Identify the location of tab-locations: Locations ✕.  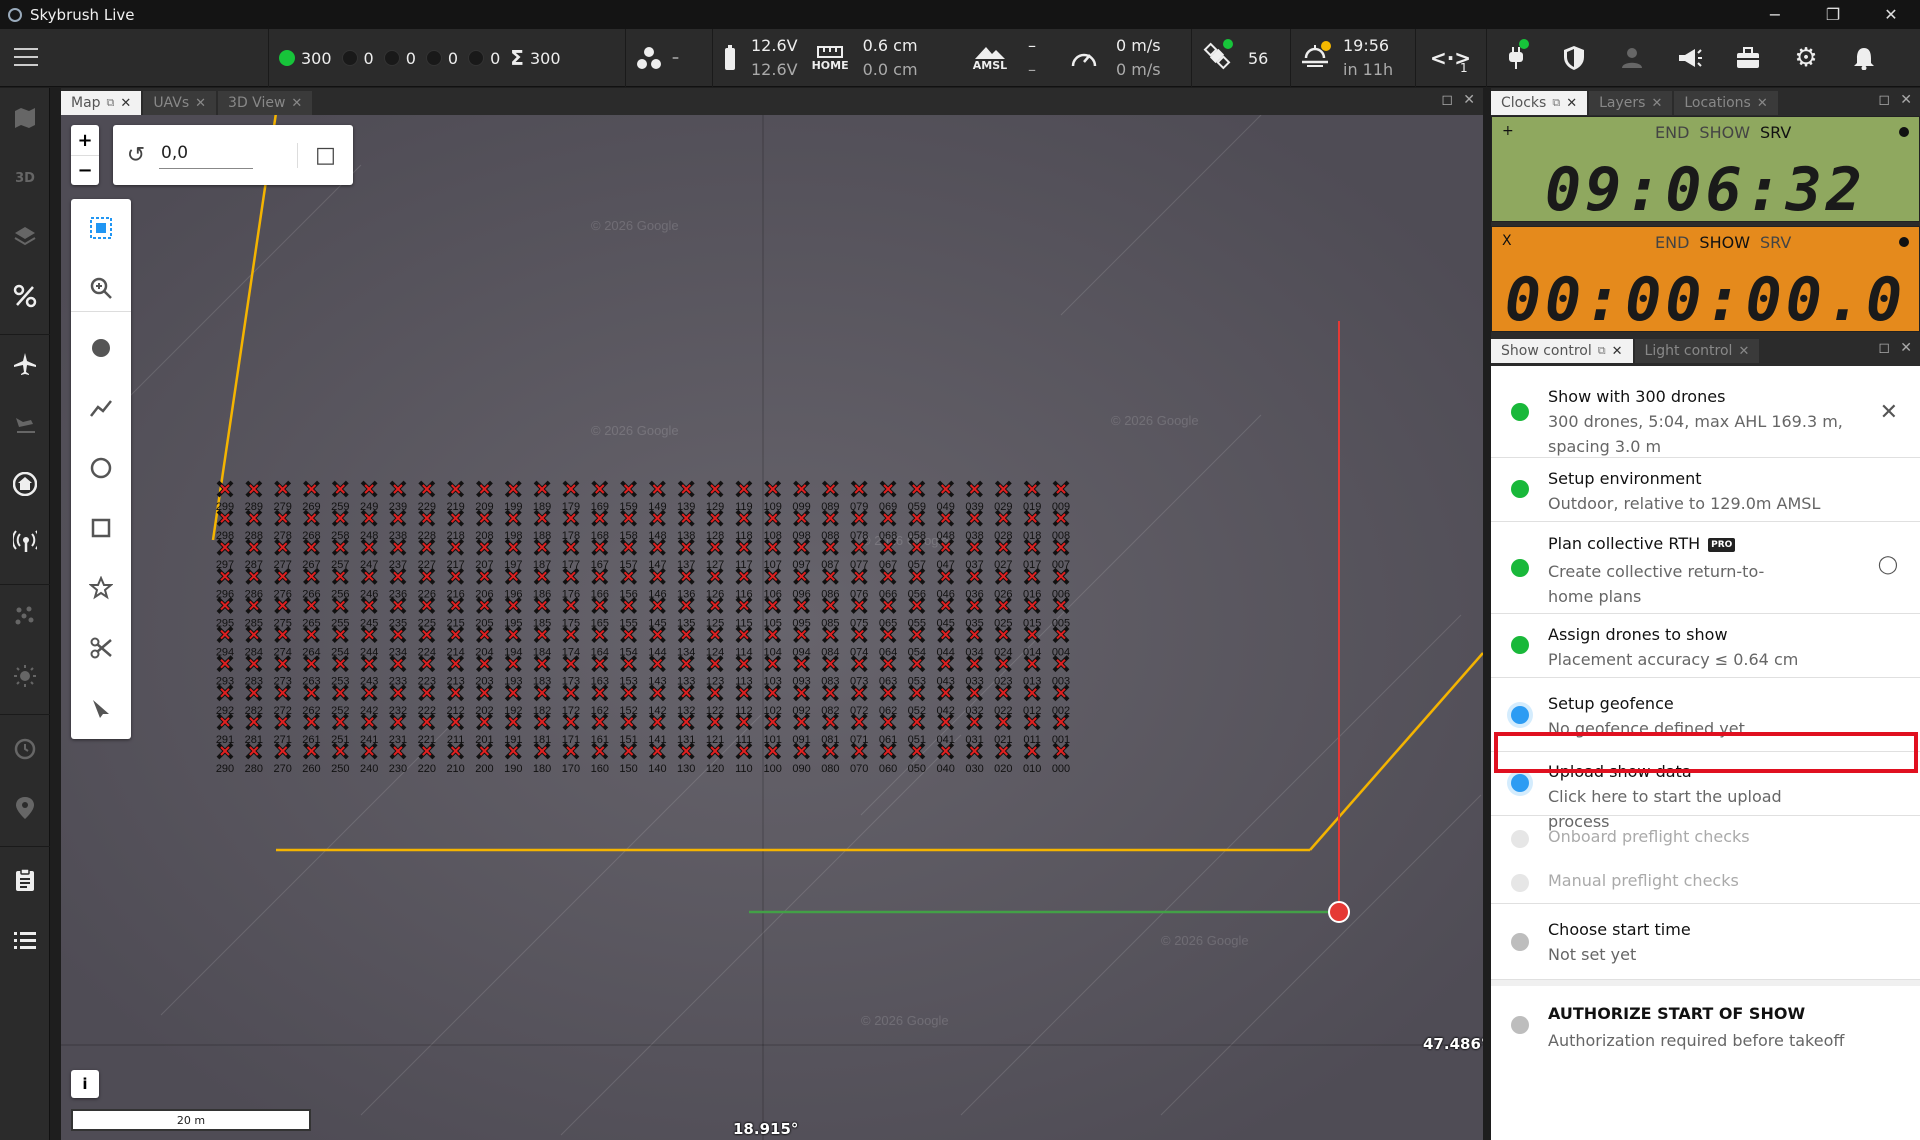
(1726, 103).